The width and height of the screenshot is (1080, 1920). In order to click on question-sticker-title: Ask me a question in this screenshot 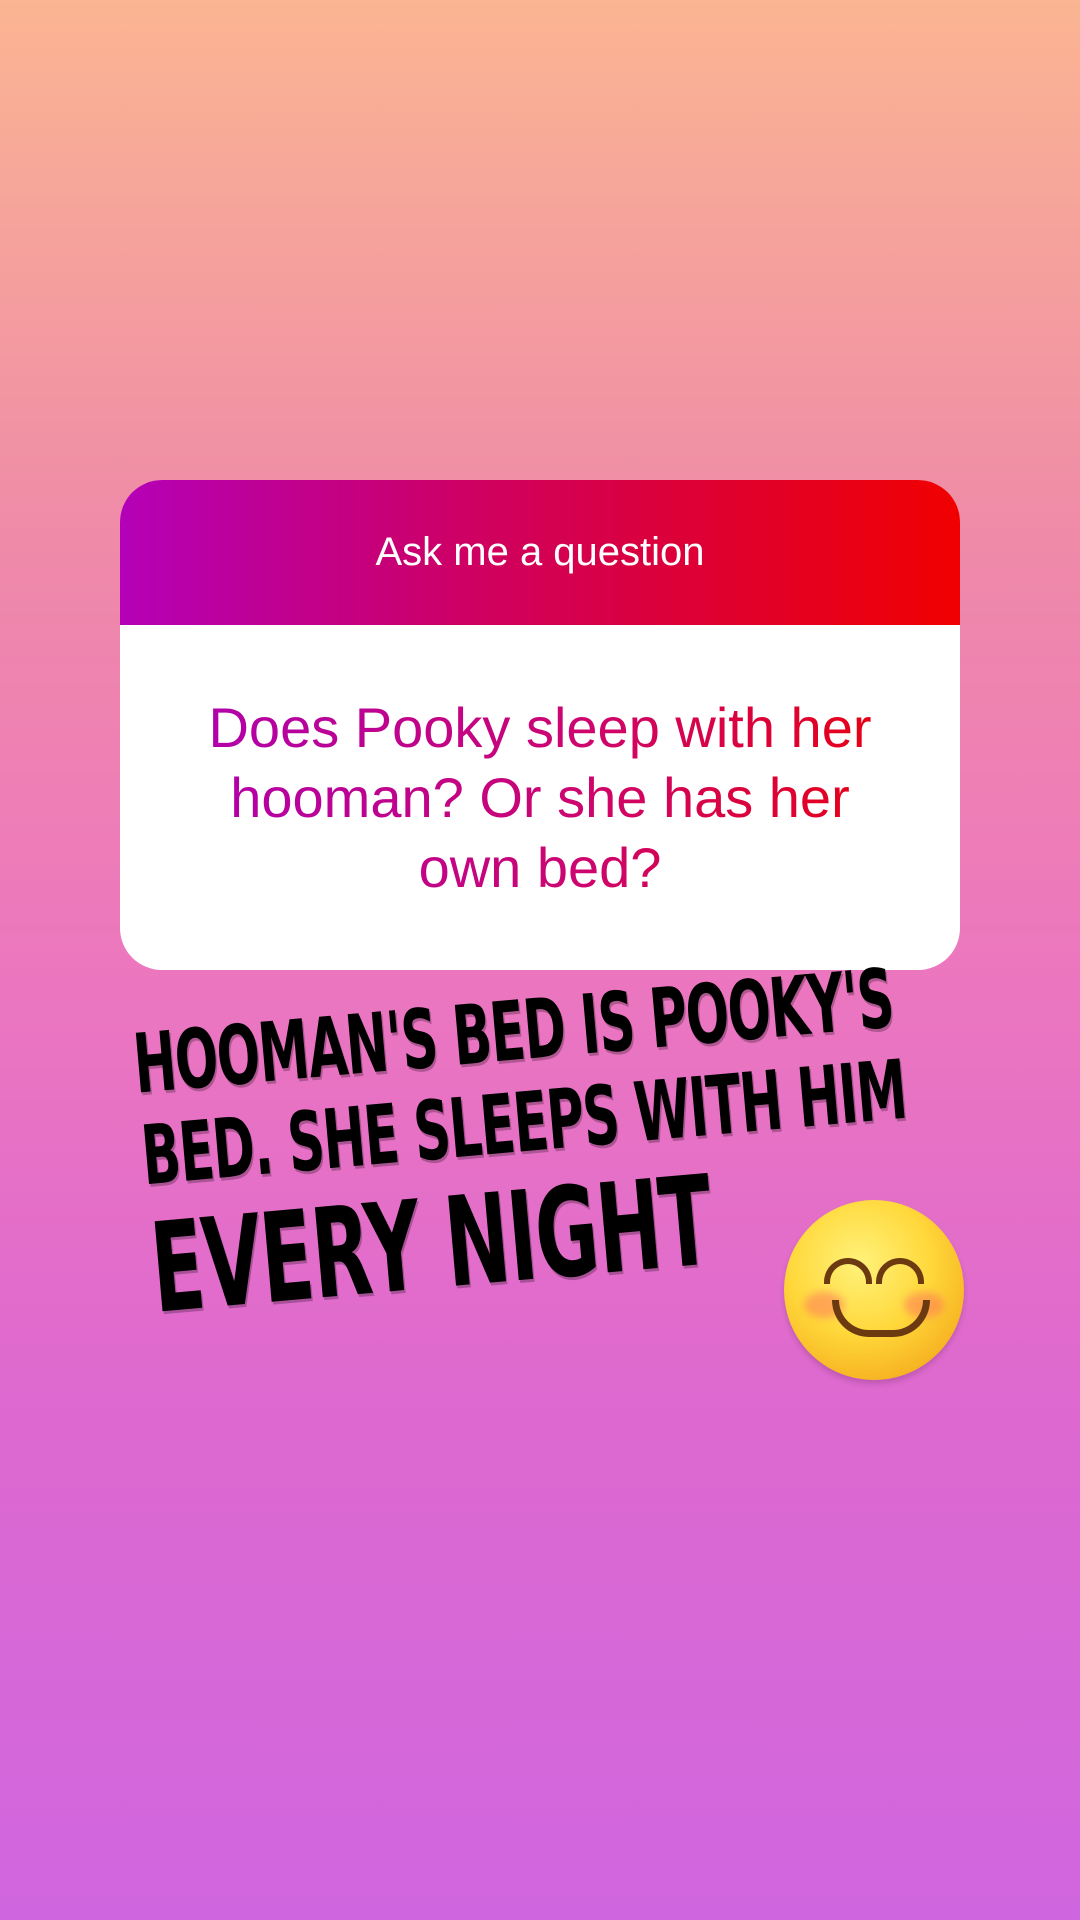, I will do `click(540, 552)`.